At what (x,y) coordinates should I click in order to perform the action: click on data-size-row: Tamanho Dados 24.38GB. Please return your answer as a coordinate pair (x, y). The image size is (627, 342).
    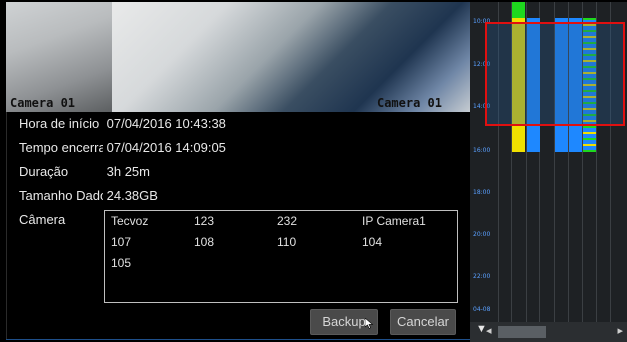
    Looking at the image, I should click on (88, 197).